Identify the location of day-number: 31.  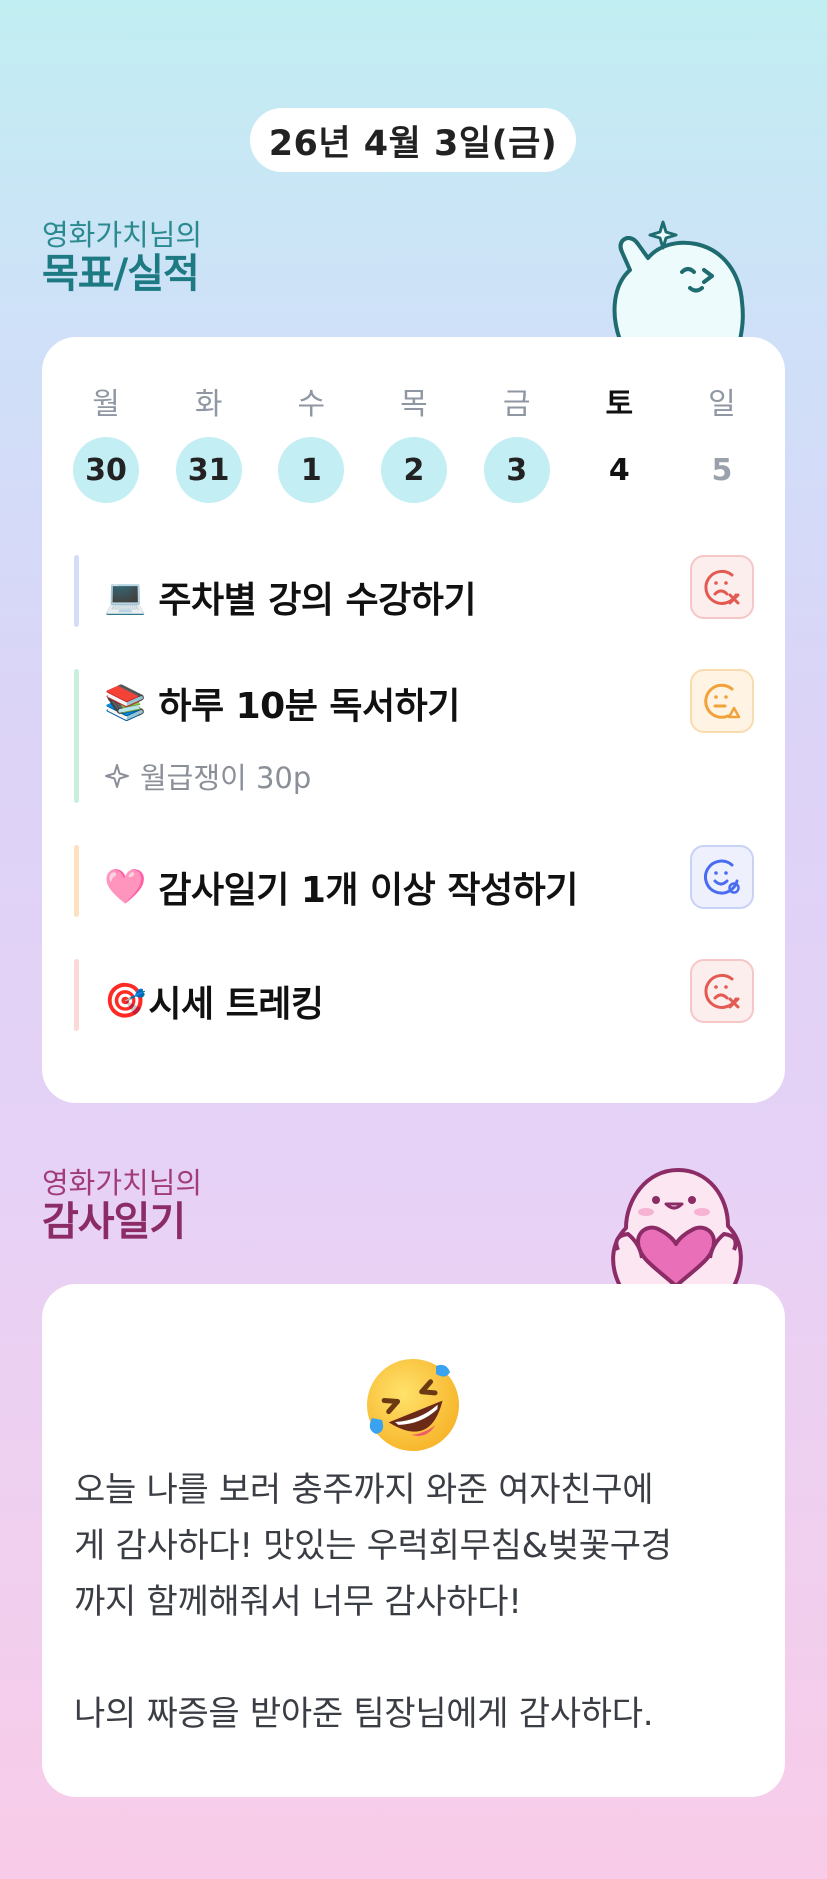
(208, 470).